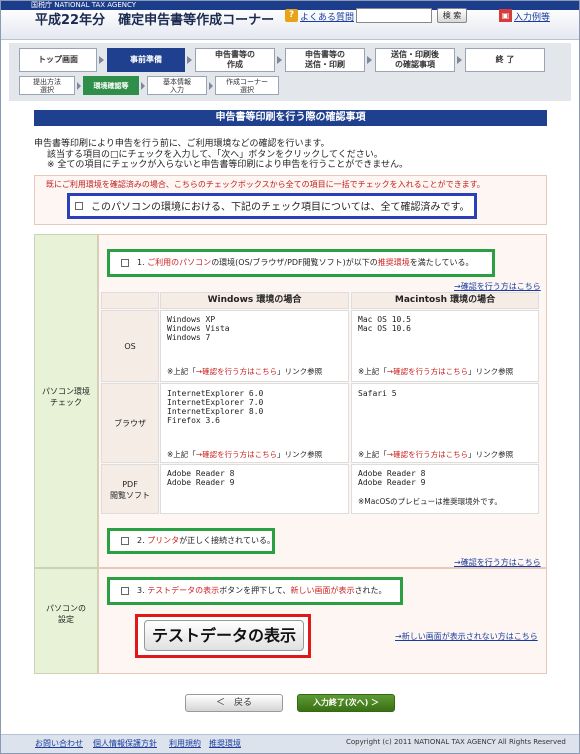  I want to click on next-button: 入力終了(次へ) ＞, so click(346, 703).